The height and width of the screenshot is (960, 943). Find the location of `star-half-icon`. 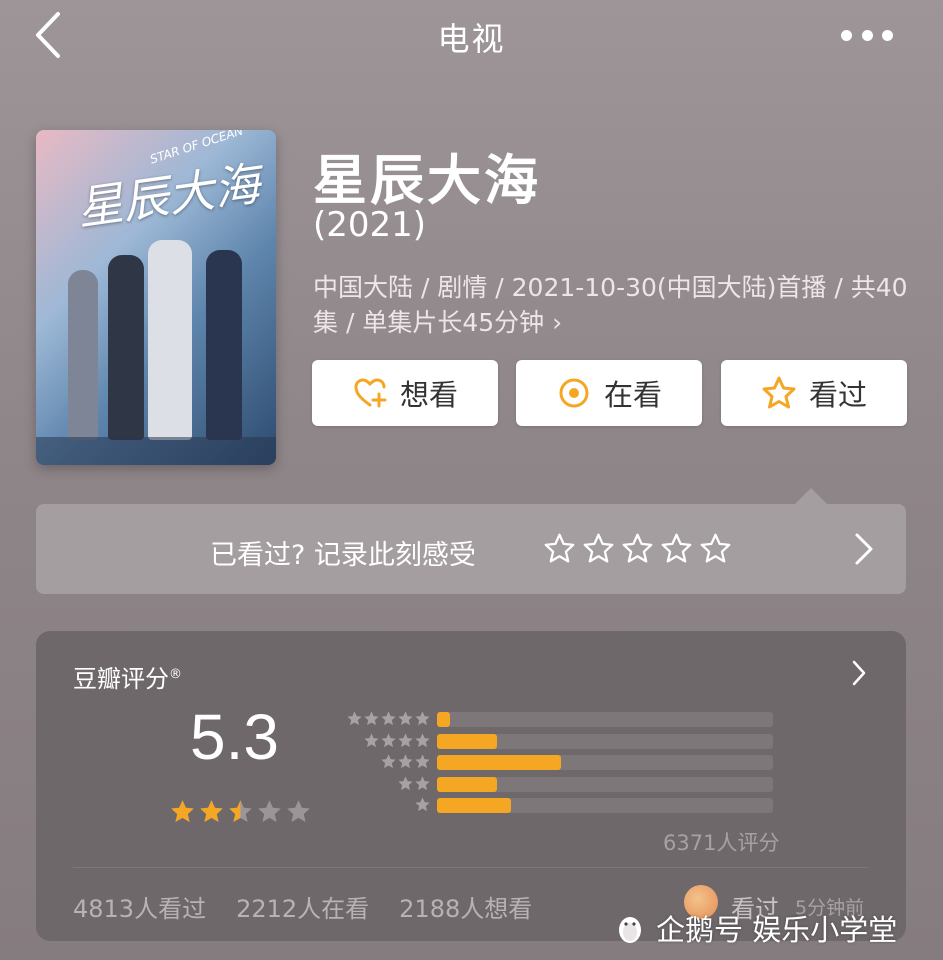

star-half-icon is located at coordinates (240, 811).